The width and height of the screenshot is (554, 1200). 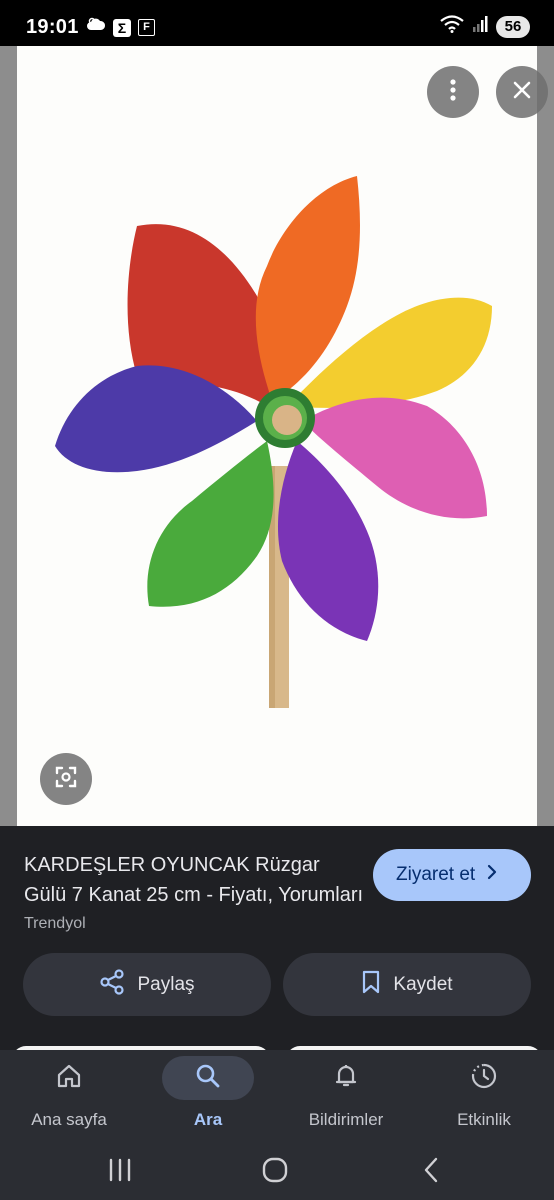 What do you see at coordinates (112, 984) in the screenshot?
I see `share-icon` at bounding box center [112, 984].